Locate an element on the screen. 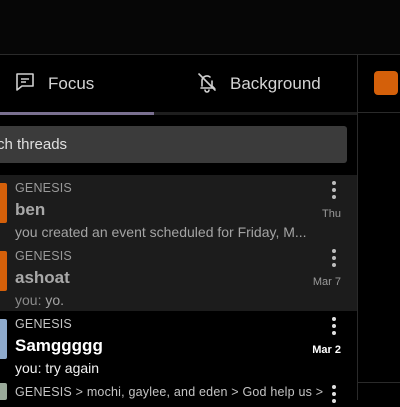 This screenshot has height=407, width=400. top-bar is located at coordinates (200, 27).